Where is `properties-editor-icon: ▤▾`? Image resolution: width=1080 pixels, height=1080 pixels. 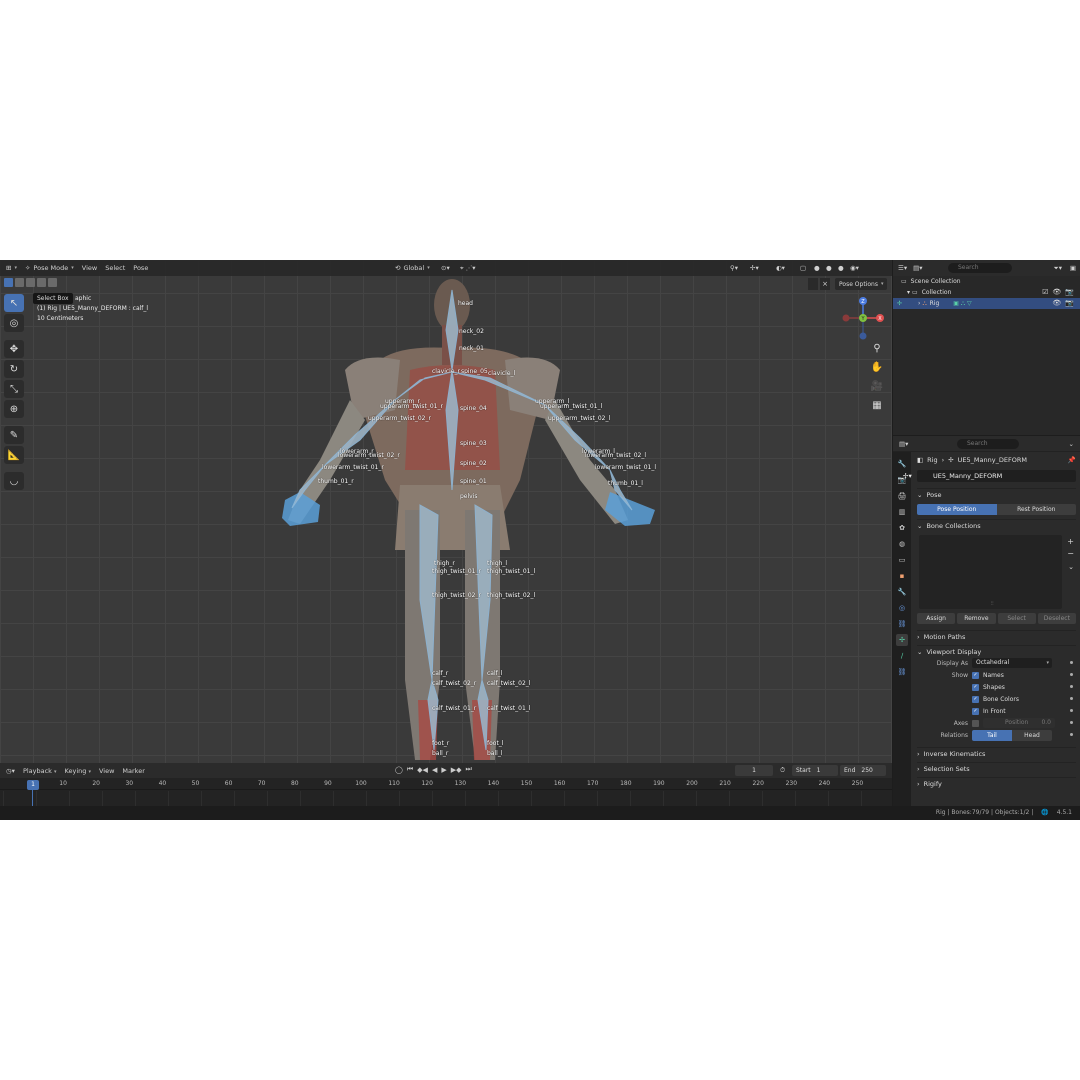 properties-editor-icon: ▤▾ is located at coordinates (903, 444).